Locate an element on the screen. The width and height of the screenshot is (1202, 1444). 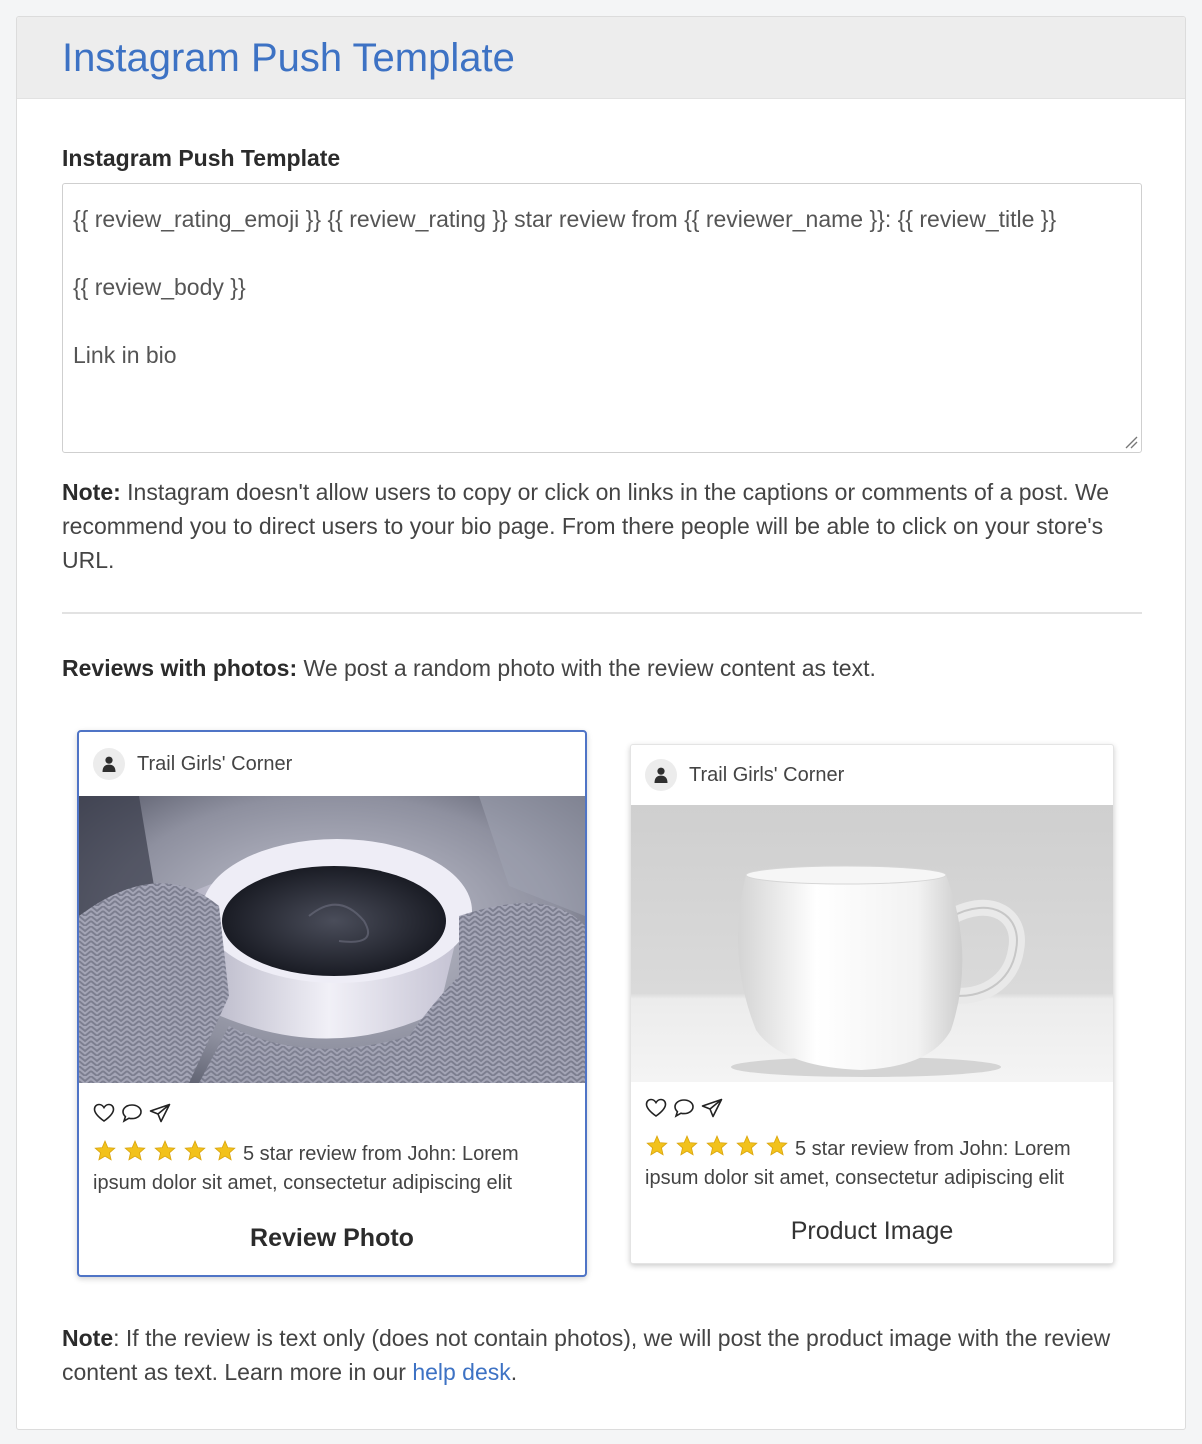
help-desk-link: help desk is located at coordinates (461, 1372).